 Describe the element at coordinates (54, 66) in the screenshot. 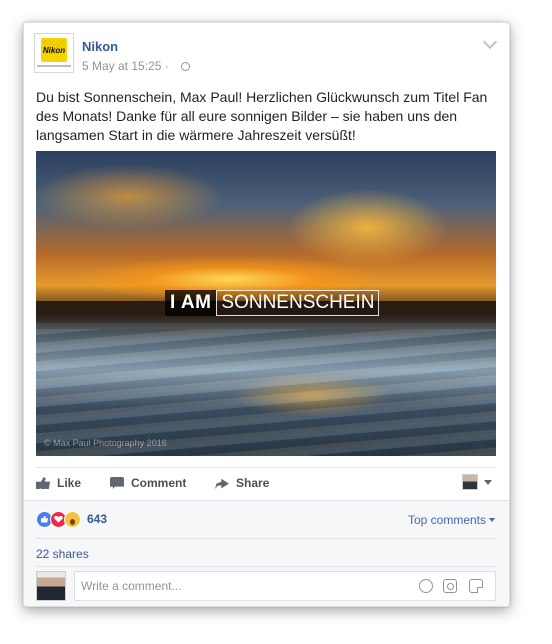

I see `logo-tagline` at that location.